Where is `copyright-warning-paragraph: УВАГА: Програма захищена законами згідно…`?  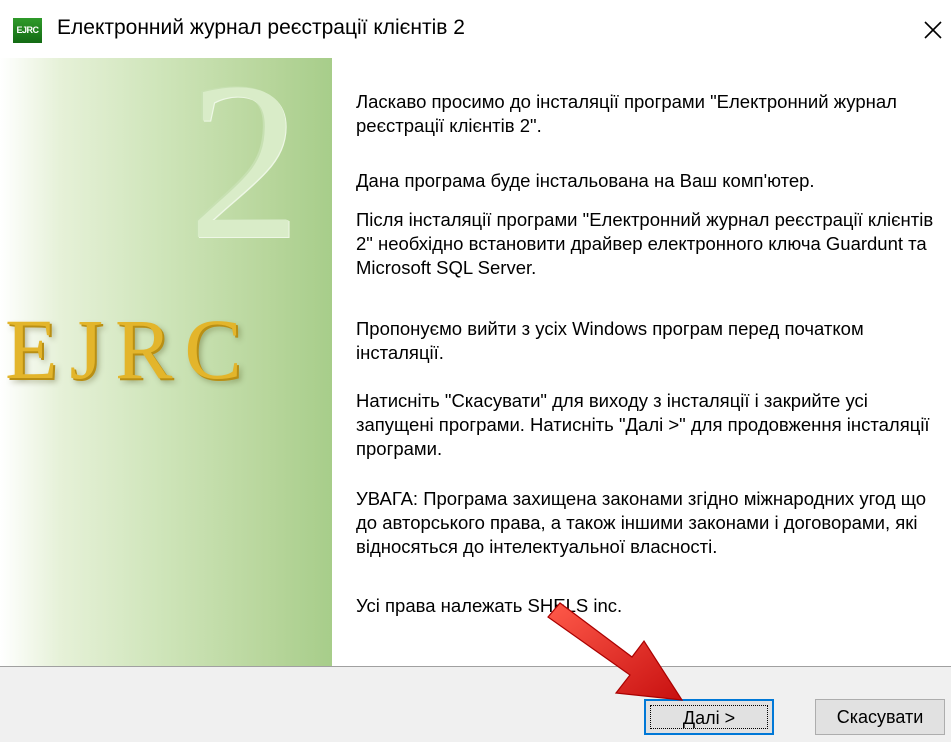
copyright-warning-paragraph: УВАГА: Програма захищена законами згідно… is located at coordinates (641, 522).